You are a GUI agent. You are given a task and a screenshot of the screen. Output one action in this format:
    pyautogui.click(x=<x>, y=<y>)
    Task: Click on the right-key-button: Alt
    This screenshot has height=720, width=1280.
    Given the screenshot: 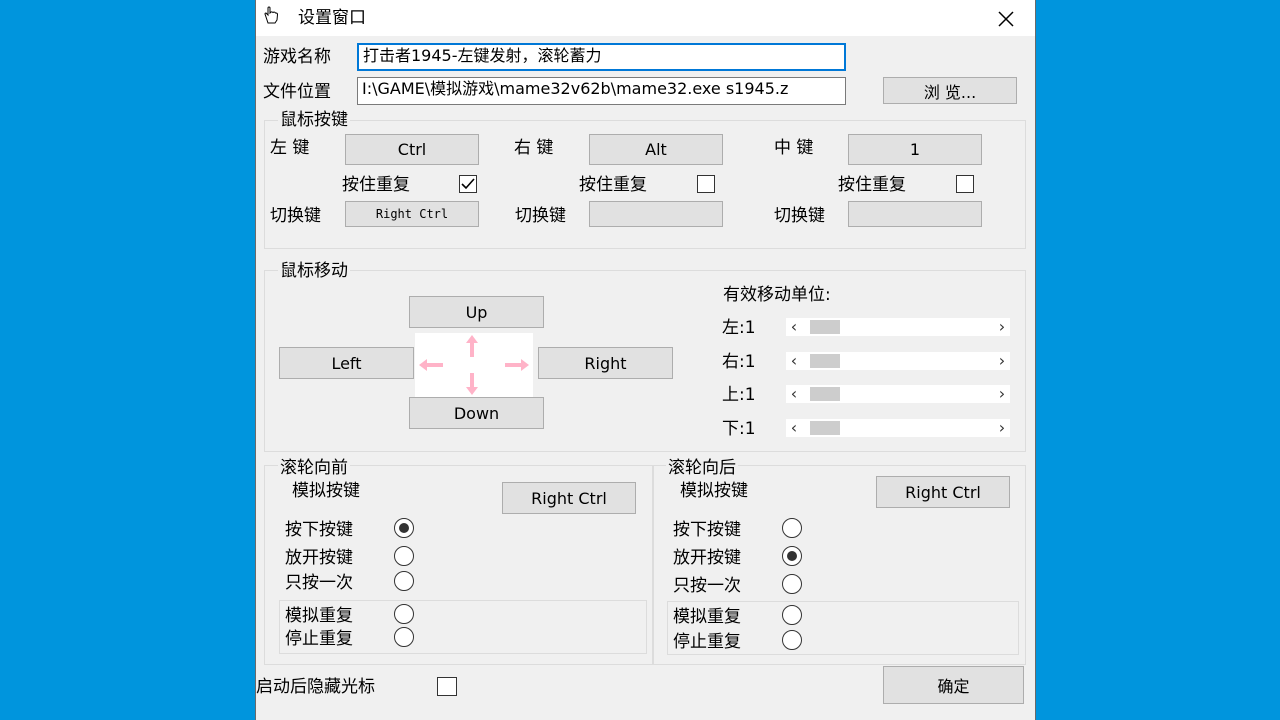 What is the action you would take?
    pyautogui.click(x=656, y=149)
    